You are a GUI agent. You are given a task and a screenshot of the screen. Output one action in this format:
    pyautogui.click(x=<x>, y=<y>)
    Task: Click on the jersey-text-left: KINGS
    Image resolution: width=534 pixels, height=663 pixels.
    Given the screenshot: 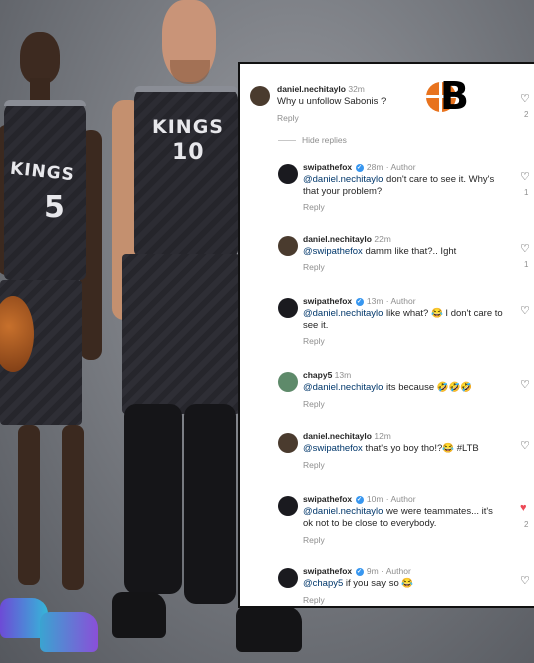 What is the action you would take?
    pyautogui.click(x=42, y=172)
    